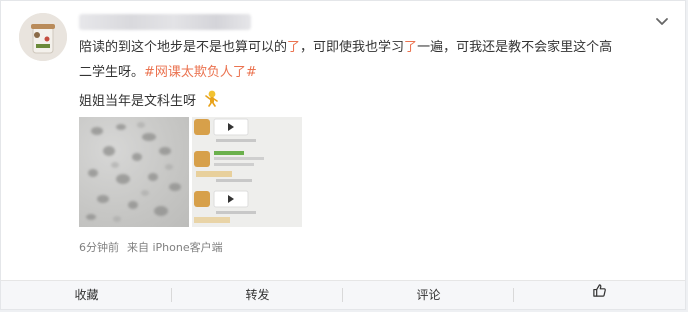 This screenshot has width=688, height=312. What do you see at coordinates (183, 47) in the screenshot?
I see `post-text-segment: 陪读的到这个地步是不是也算可以的` at bounding box center [183, 47].